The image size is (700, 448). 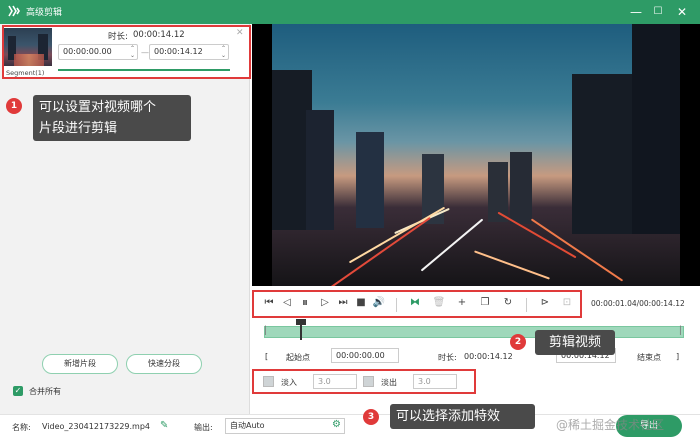 I want to click on annotation-1-box, so click(x=126, y=52).